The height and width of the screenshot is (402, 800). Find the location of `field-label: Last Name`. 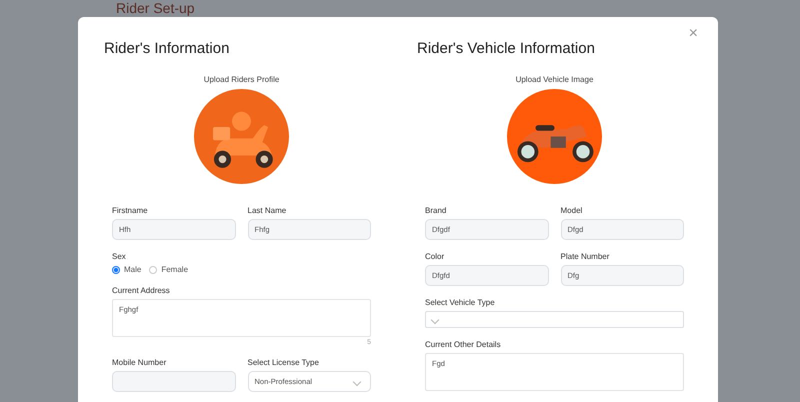

field-label: Last Name is located at coordinates (268, 210).